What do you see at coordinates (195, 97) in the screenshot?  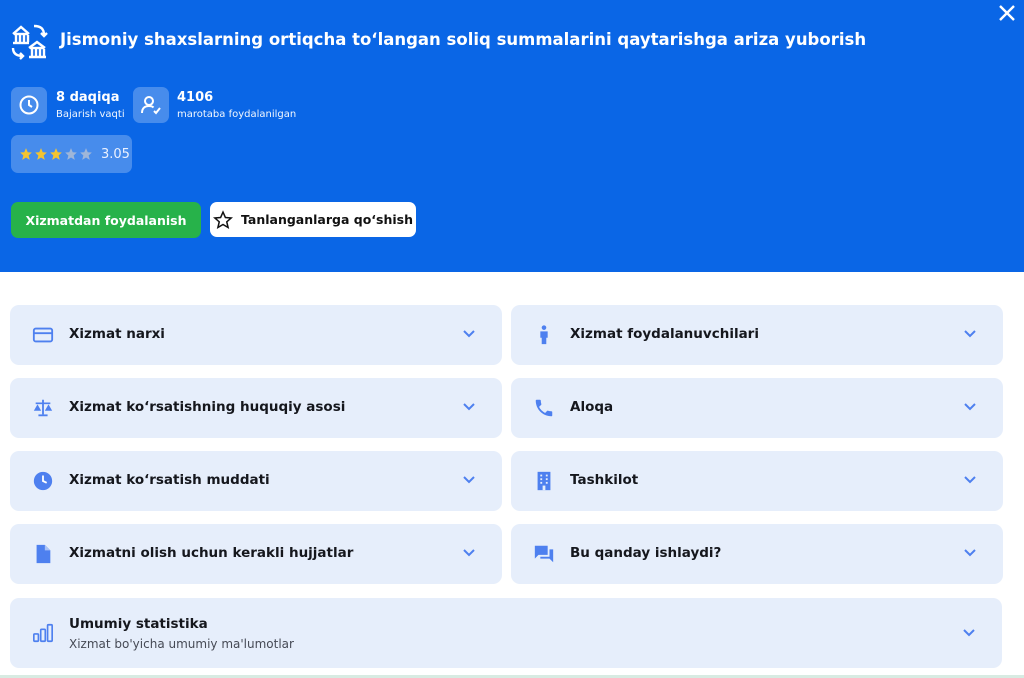 I see `usage-value: 4106` at bounding box center [195, 97].